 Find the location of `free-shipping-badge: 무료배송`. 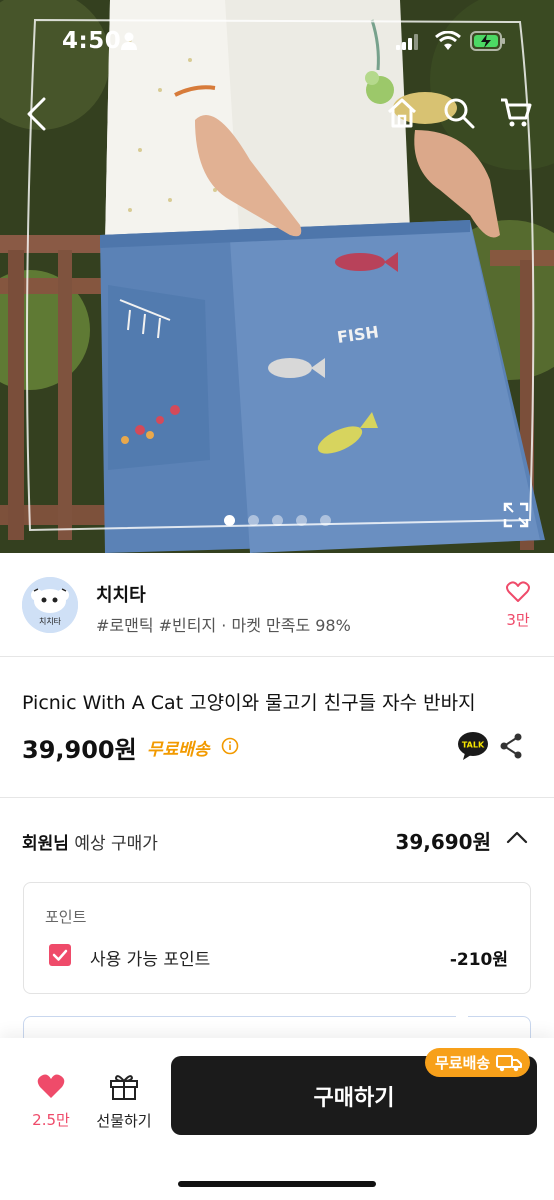

free-shipping-badge: 무료배송 is located at coordinates (478, 1062).